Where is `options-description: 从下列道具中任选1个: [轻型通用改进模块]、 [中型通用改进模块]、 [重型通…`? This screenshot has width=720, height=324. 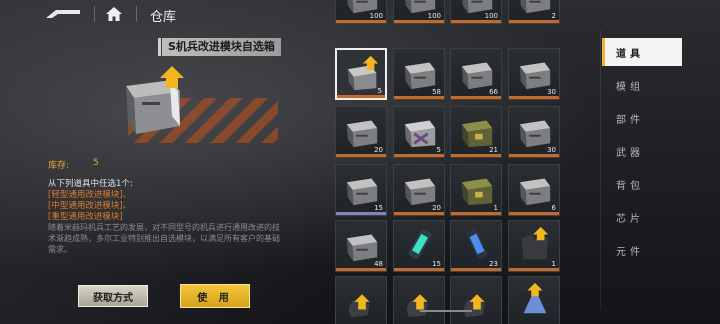 options-description: 从下列道具中任选1个: [轻型通用改进模块]、 [中型通用改进模块]、 [重型通… is located at coordinates (90, 201).